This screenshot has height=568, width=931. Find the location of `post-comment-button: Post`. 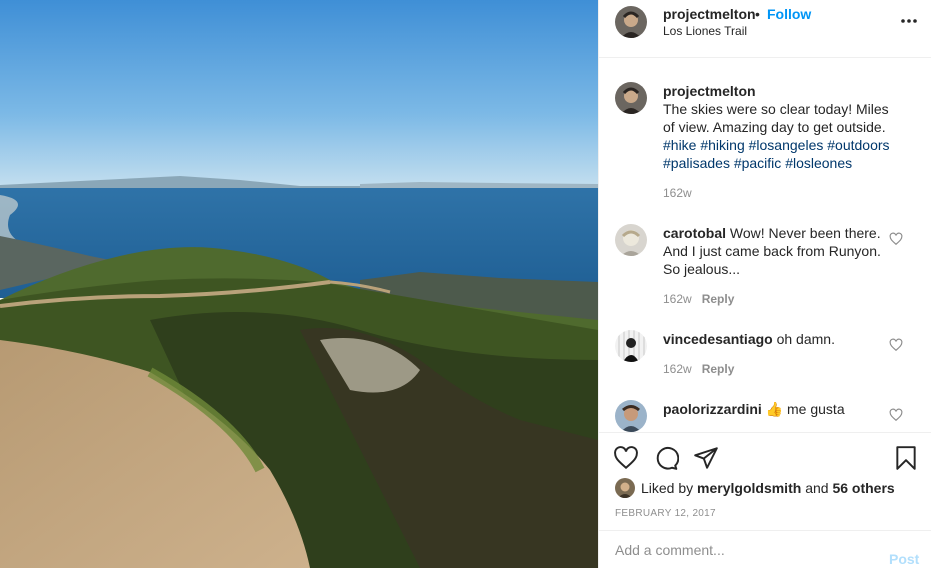

post-comment-button: Post is located at coordinates (904, 559).